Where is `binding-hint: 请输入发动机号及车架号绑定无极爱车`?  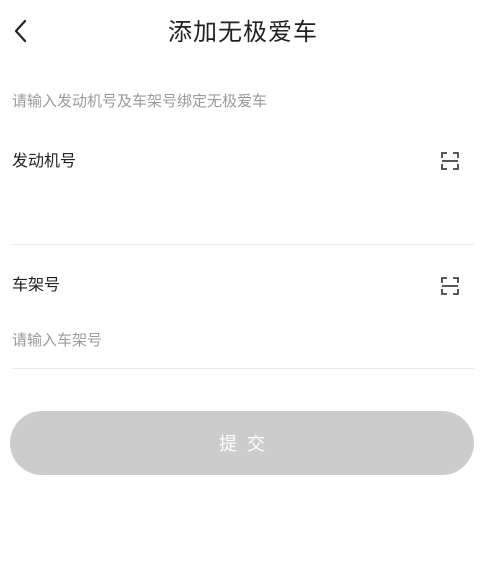 binding-hint: 请输入发动机号及车架号绑定无极爱车 is located at coordinates (140, 101).